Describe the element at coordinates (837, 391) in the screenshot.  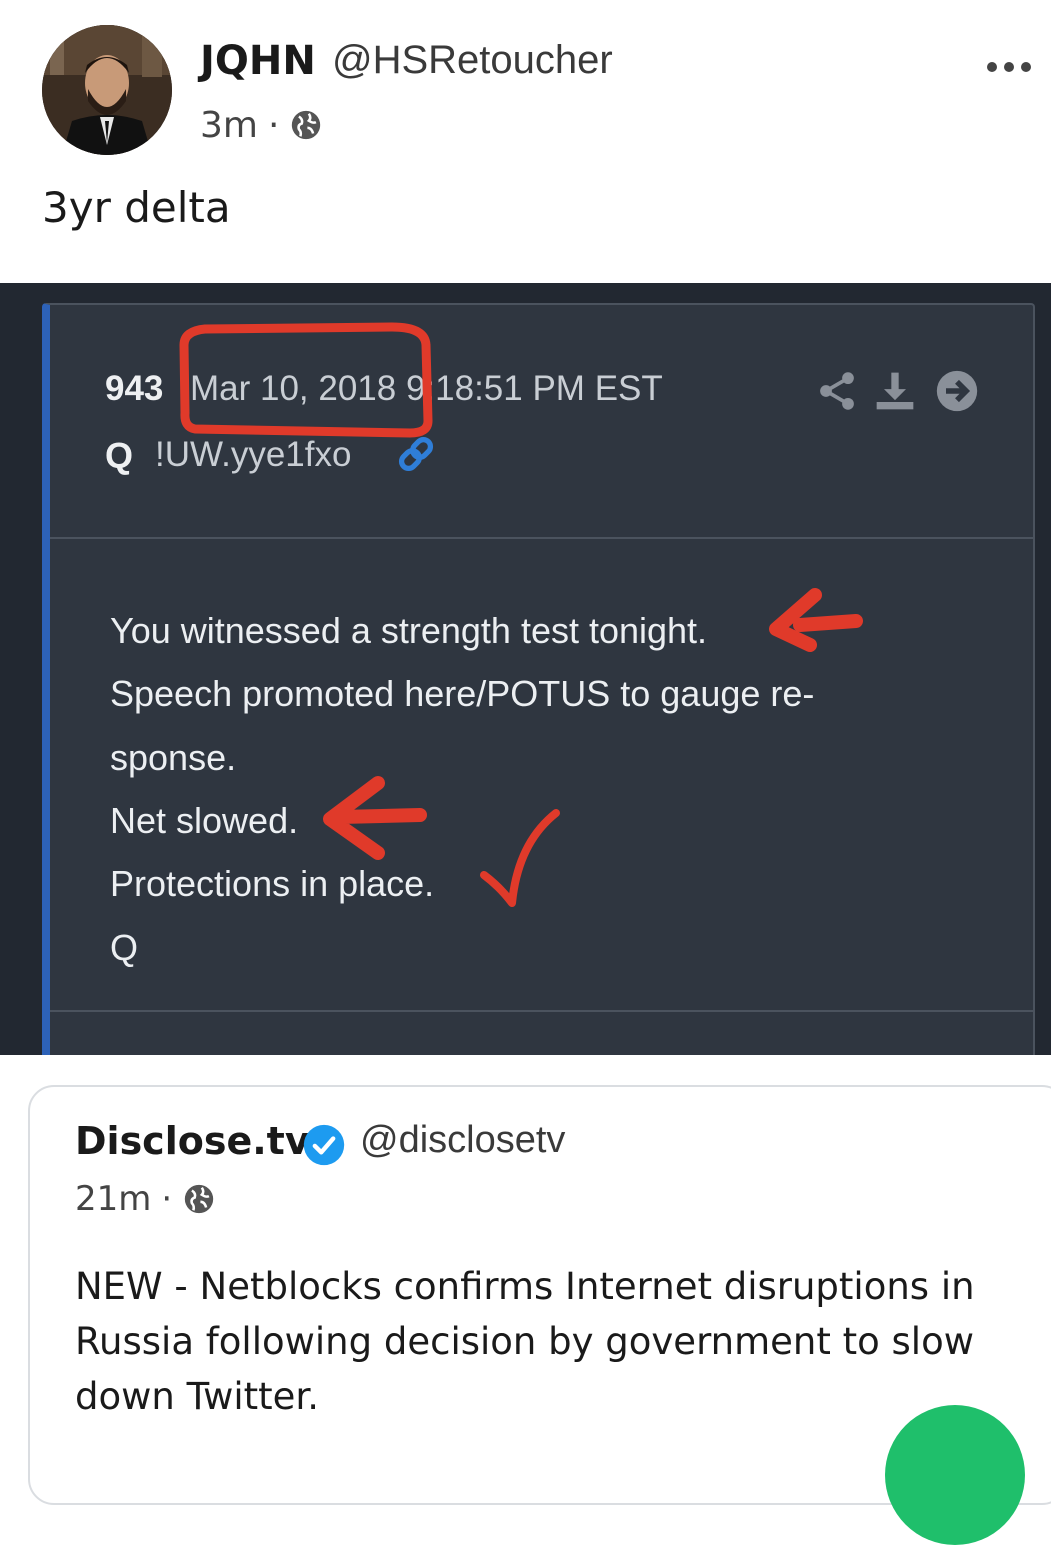
I see `share-icon` at that location.